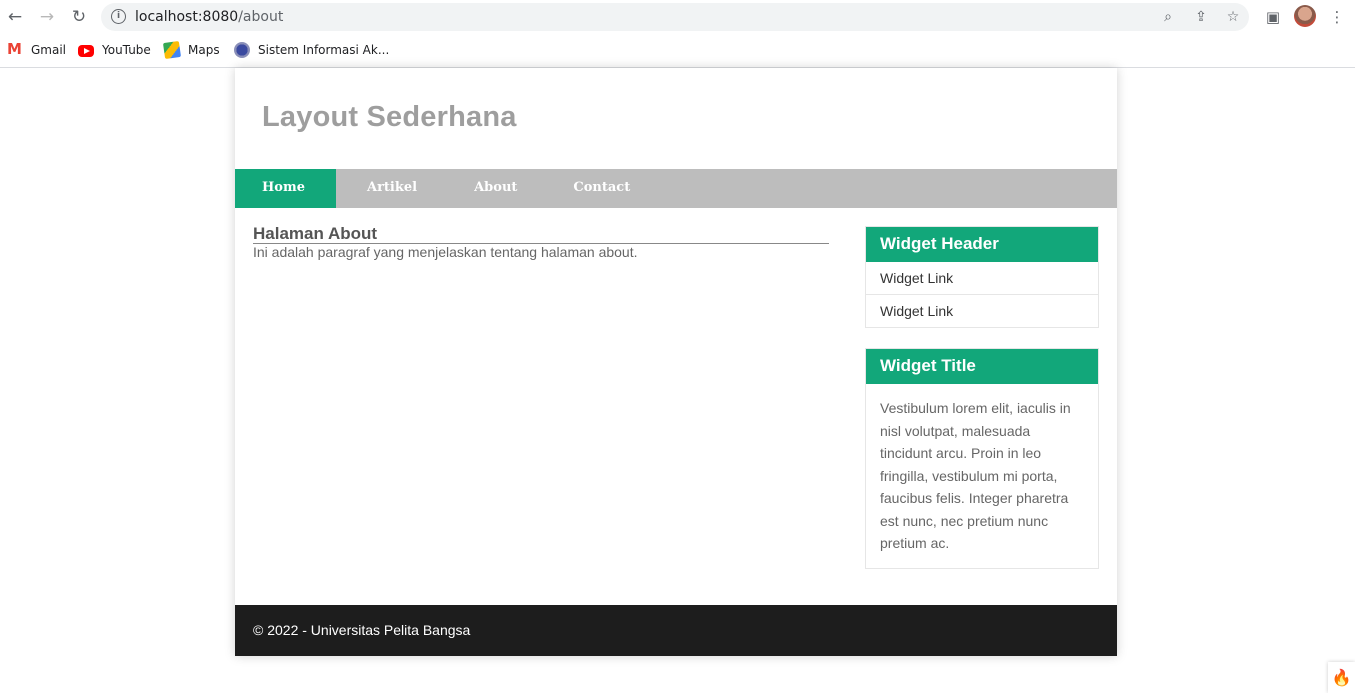  I want to click on sistem-informasi-icon, so click(242, 50).